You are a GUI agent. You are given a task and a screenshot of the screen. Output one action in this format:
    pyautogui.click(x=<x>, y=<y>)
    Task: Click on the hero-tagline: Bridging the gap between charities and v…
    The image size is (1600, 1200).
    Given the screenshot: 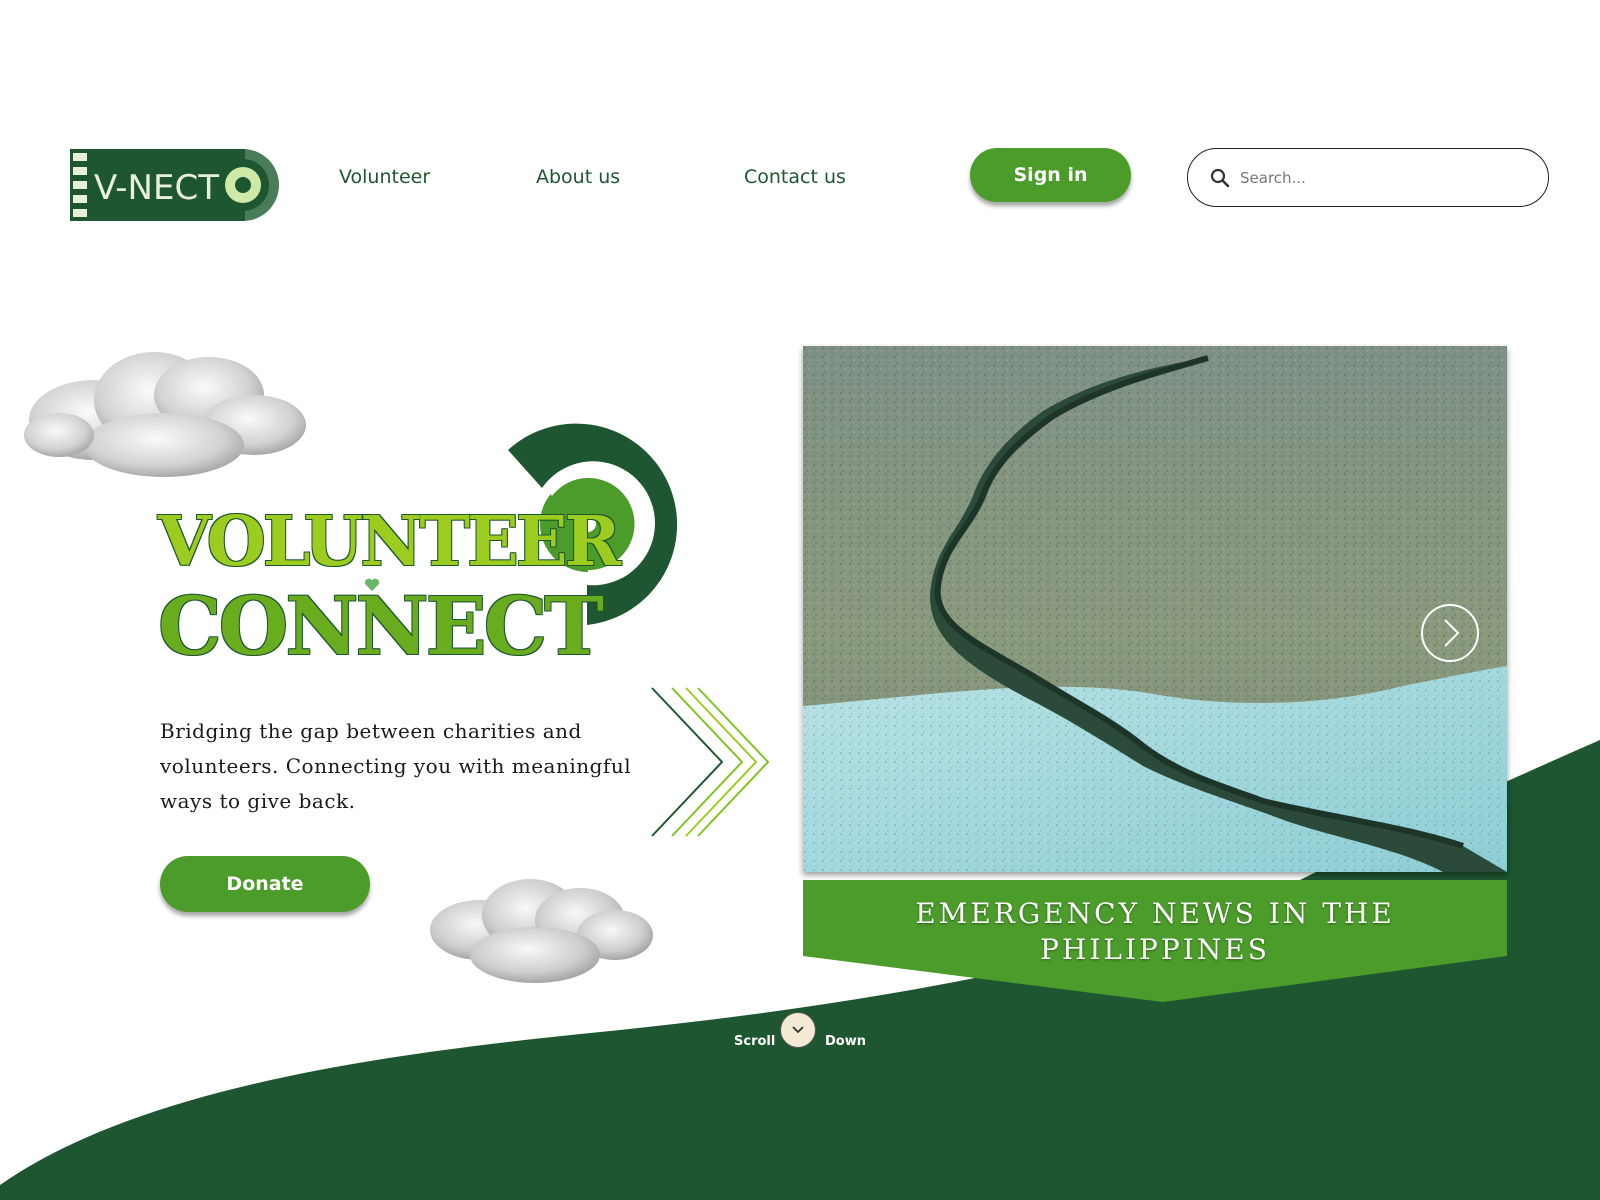 What is the action you would take?
    pyautogui.click(x=396, y=766)
    